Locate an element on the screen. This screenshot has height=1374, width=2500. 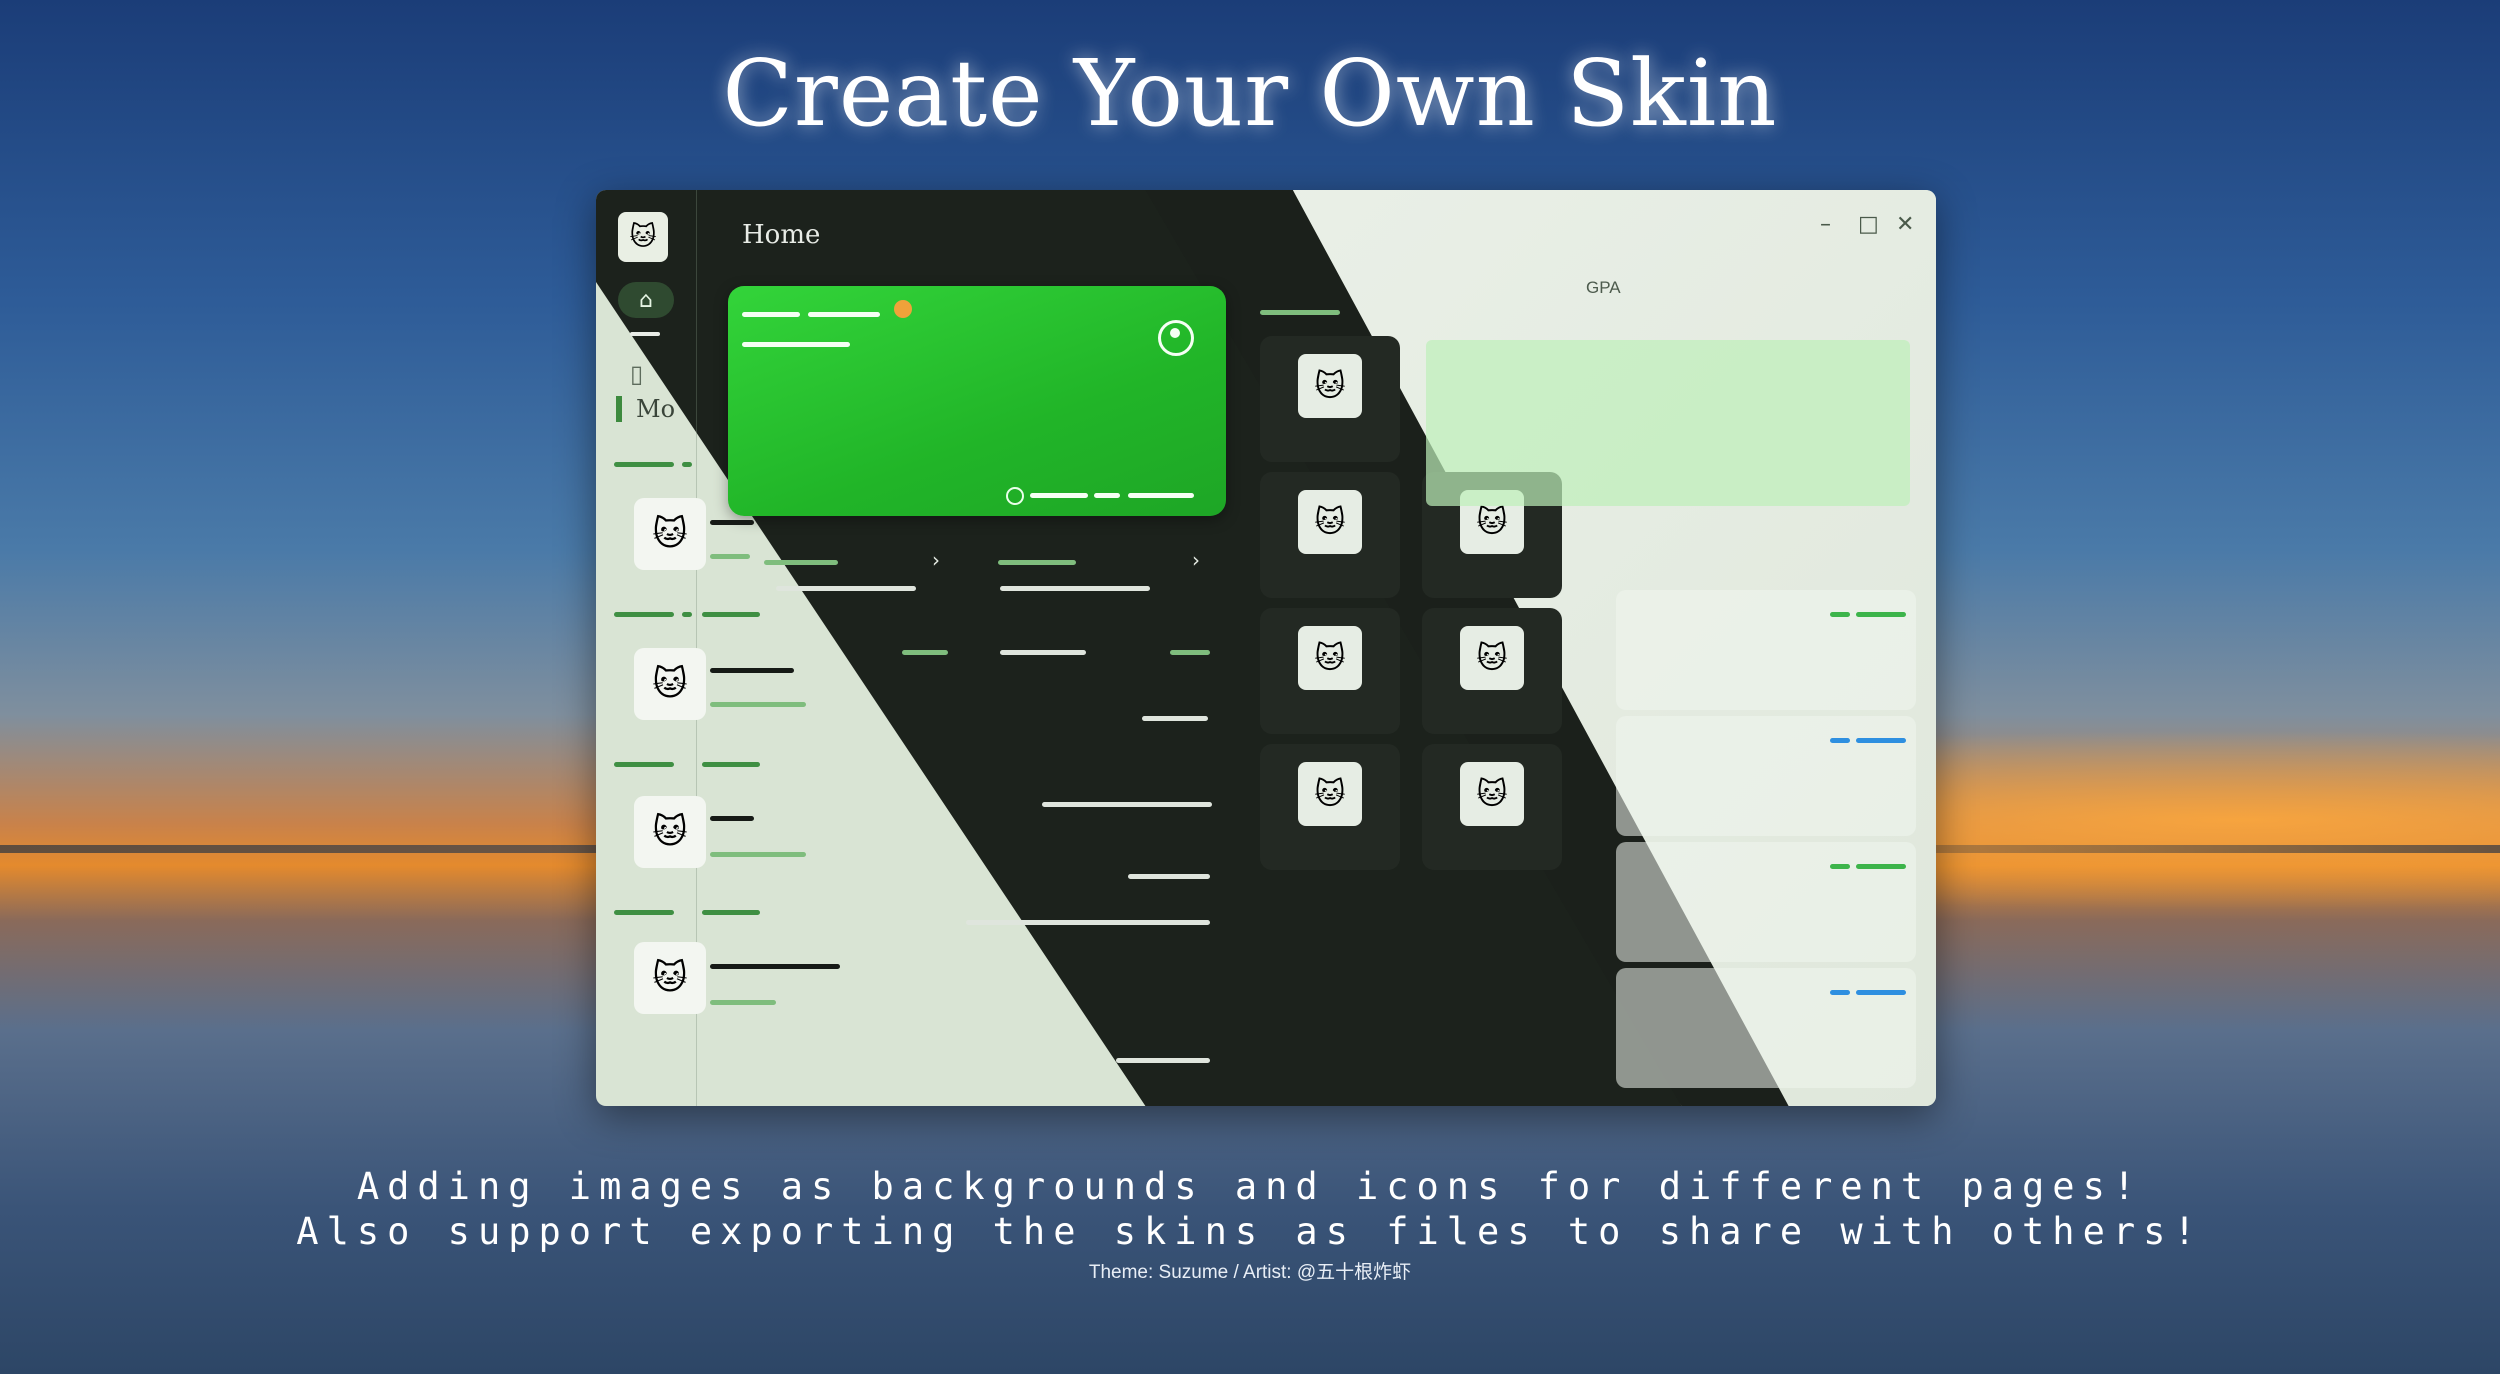
close-button: ✕ is located at coordinates (1905, 224).